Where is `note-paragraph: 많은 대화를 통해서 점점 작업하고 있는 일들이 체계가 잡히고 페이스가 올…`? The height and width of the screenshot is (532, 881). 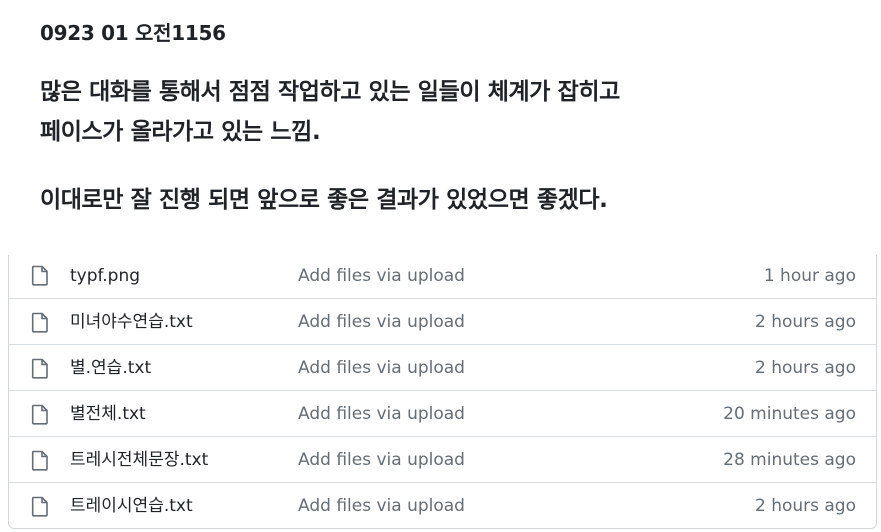
note-paragraph: 많은 대화를 통해서 점점 작업하고 있는 일들이 체계가 잡히고 페이스가 올… is located at coordinates (450, 112).